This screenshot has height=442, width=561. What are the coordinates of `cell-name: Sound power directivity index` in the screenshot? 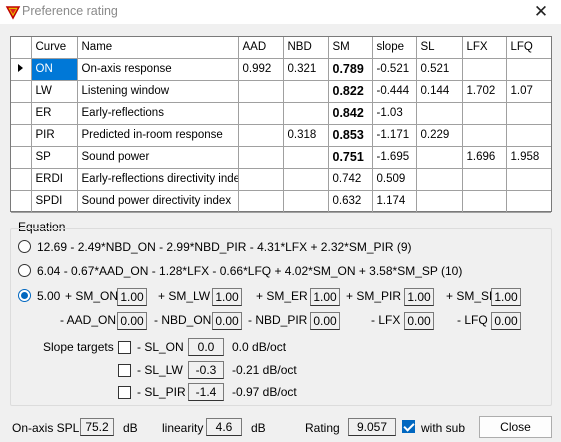 It's located at (157, 201).